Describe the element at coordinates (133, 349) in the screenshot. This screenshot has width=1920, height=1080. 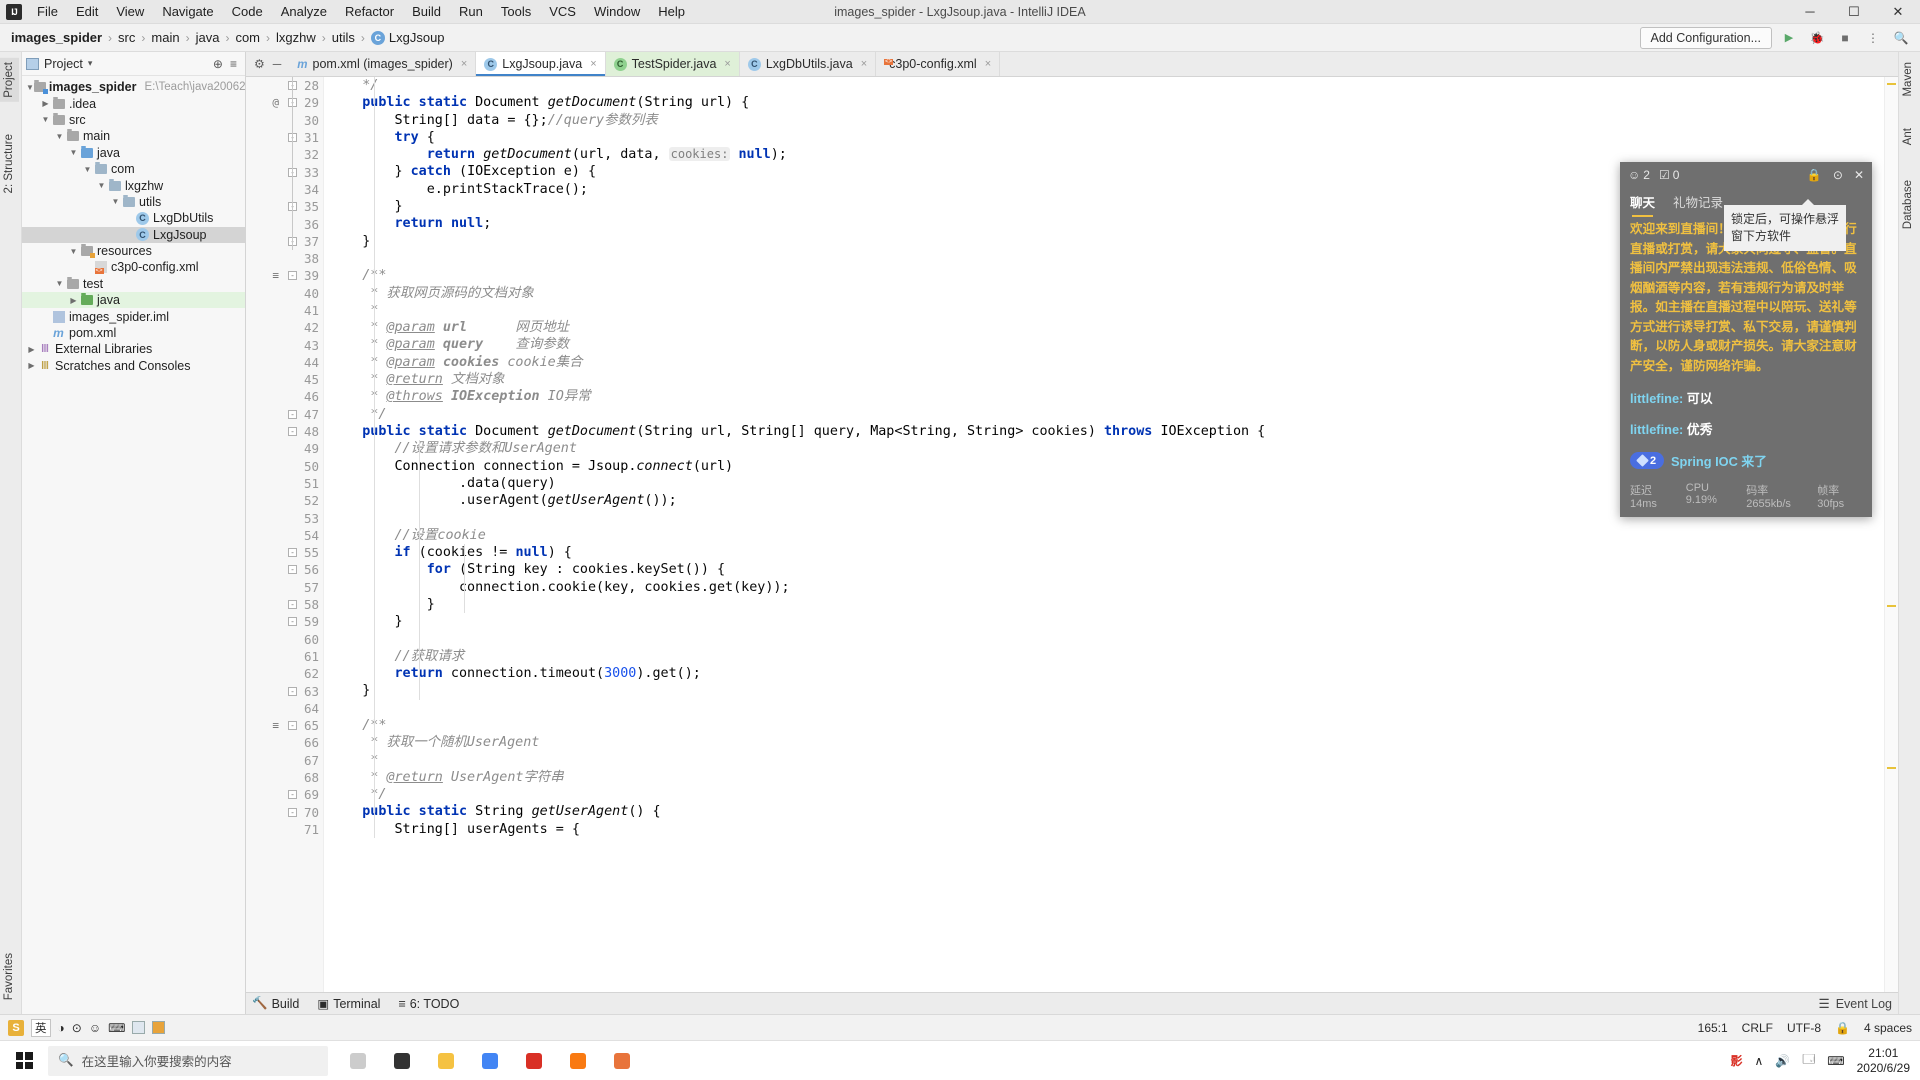
I see `tree-node-external-libraries: ▶ ‖‖ External Libraries` at that location.